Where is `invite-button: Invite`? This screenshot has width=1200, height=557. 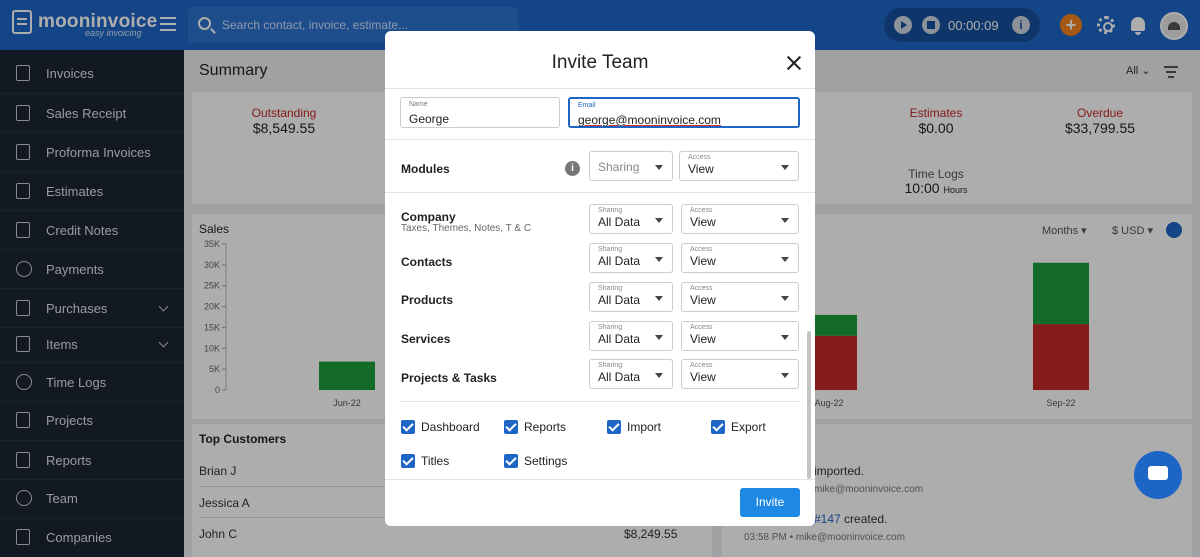
invite-button: Invite is located at coordinates (770, 502).